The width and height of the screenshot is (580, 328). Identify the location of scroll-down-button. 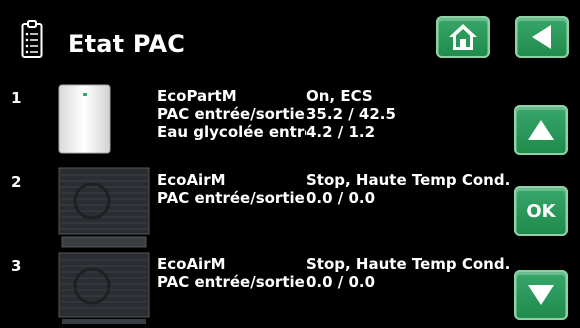
(541, 295).